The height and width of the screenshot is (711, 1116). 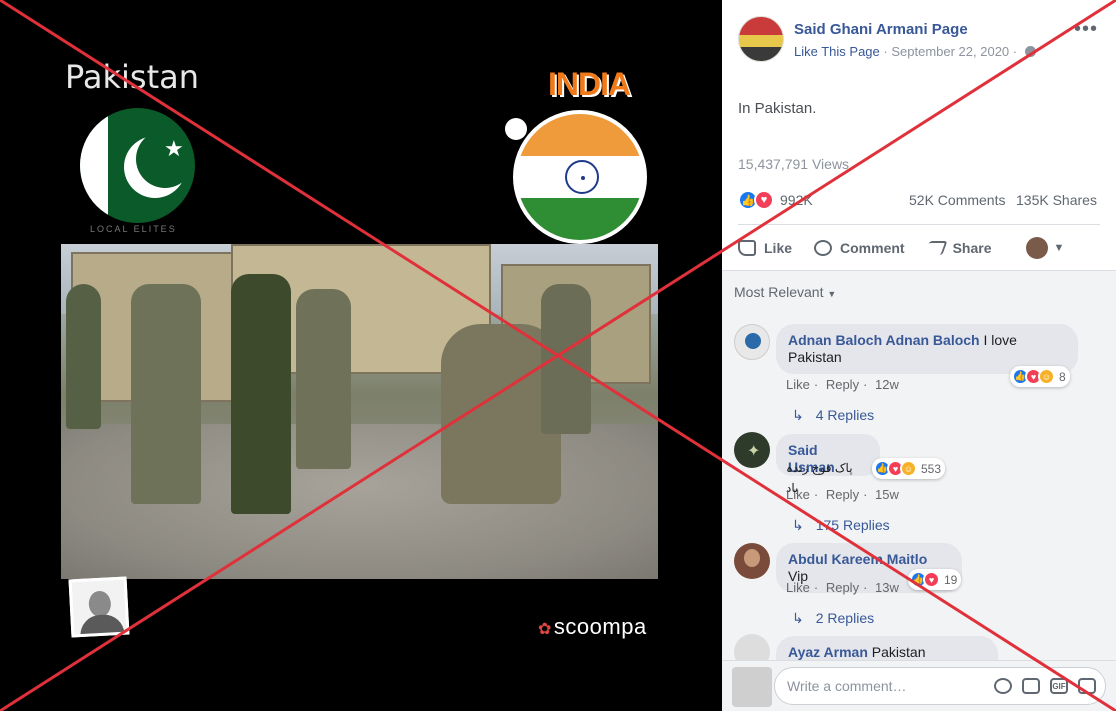 I want to click on gif-icon: GIF, so click(x=1059, y=686).